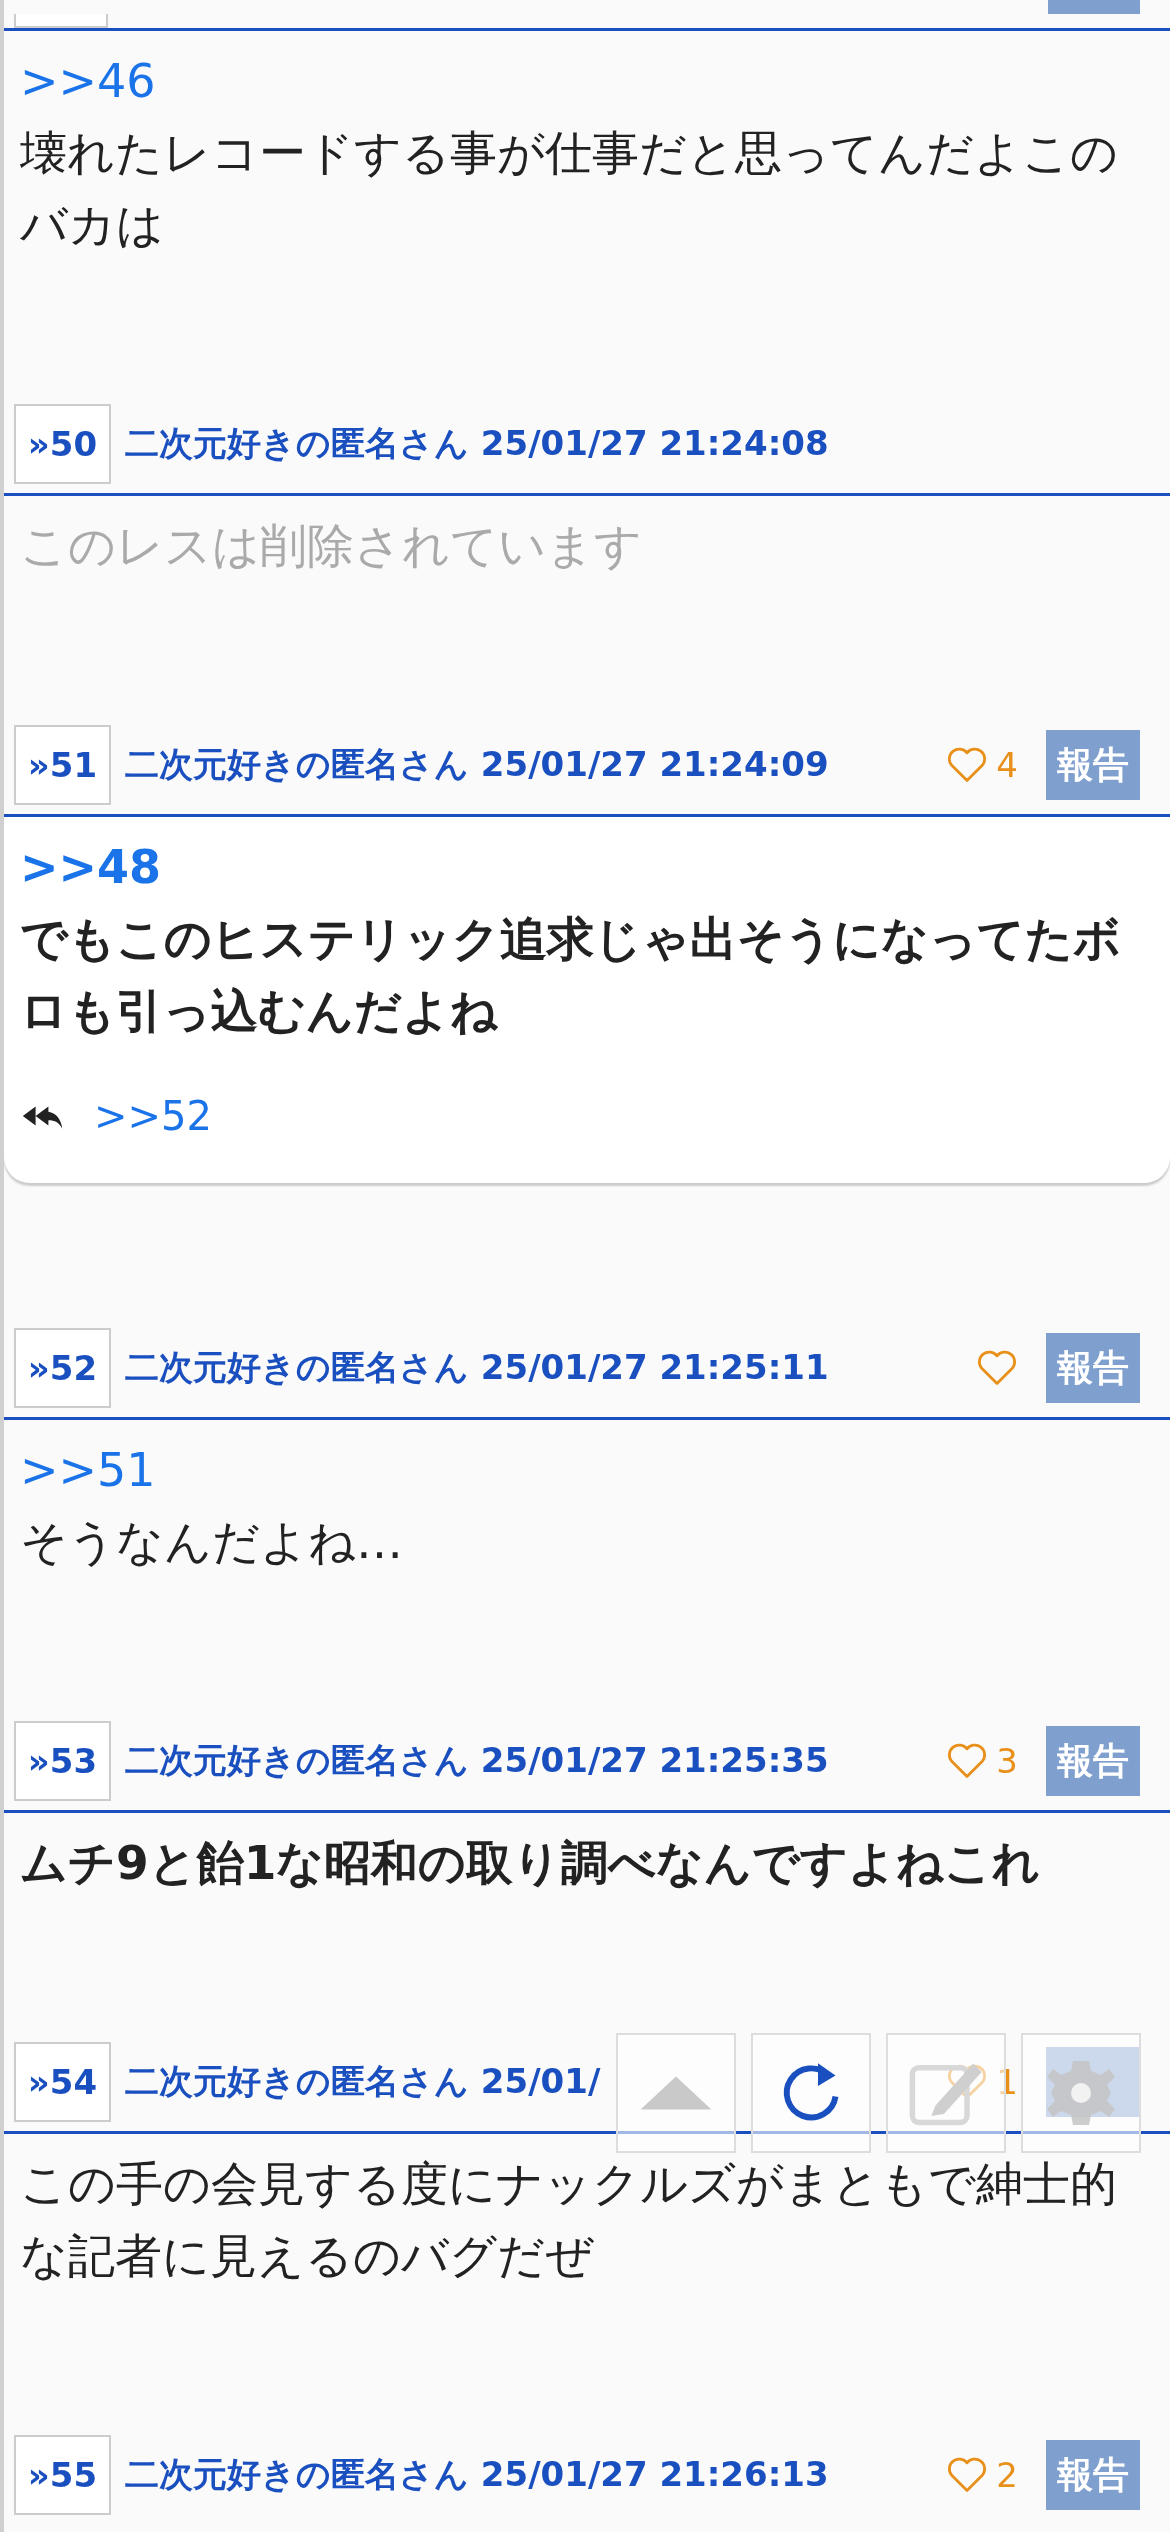 This screenshot has width=1170, height=2532. Describe the element at coordinates (62, 1368) in the screenshot. I see `post-number-link: »52` at that location.